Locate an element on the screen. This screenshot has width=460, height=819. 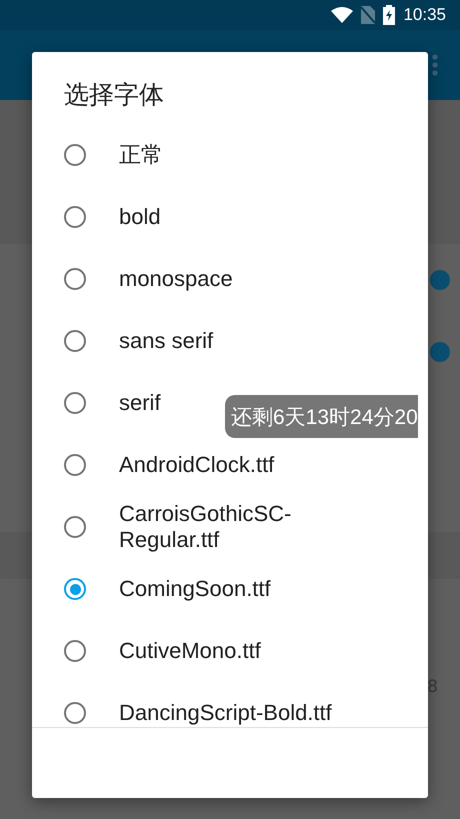
countdown-toast: 还剩6天13时24分20 is located at coordinates (321, 416).